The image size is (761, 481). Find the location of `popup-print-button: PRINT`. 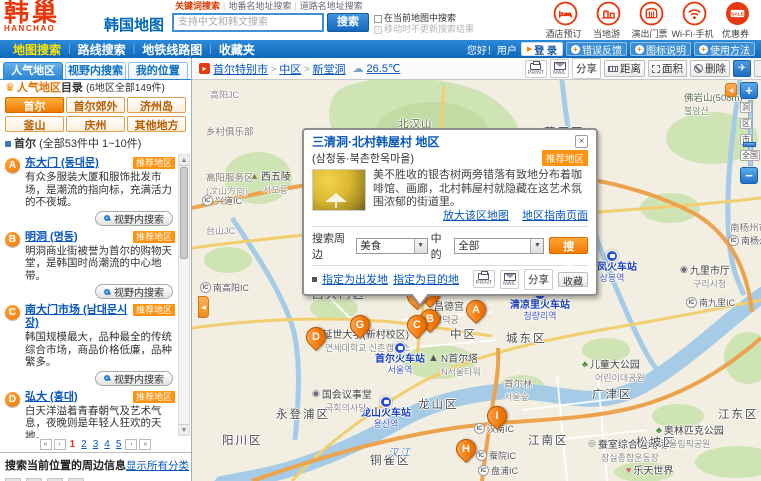

popup-print-button: PRINT is located at coordinates (484, 279).